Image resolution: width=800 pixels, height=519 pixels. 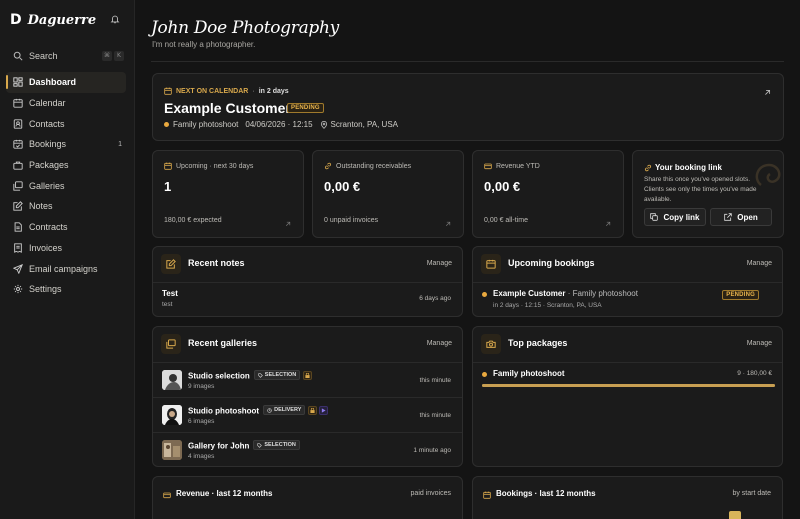 I want to click on open-link-button: Open, so click(x=741, y=217).